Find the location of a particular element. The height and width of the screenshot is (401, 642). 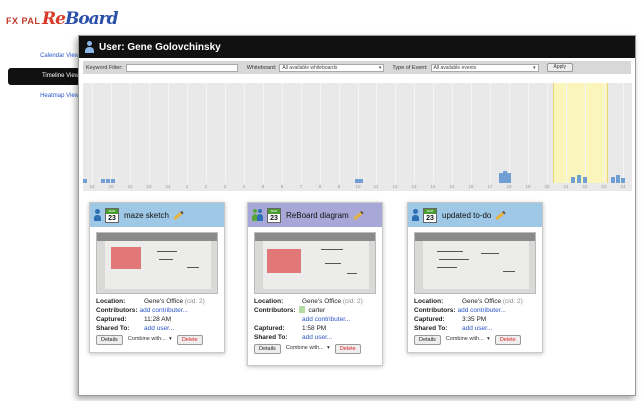

timeline-tick-label: 6 is located at coordinates (282, 186).